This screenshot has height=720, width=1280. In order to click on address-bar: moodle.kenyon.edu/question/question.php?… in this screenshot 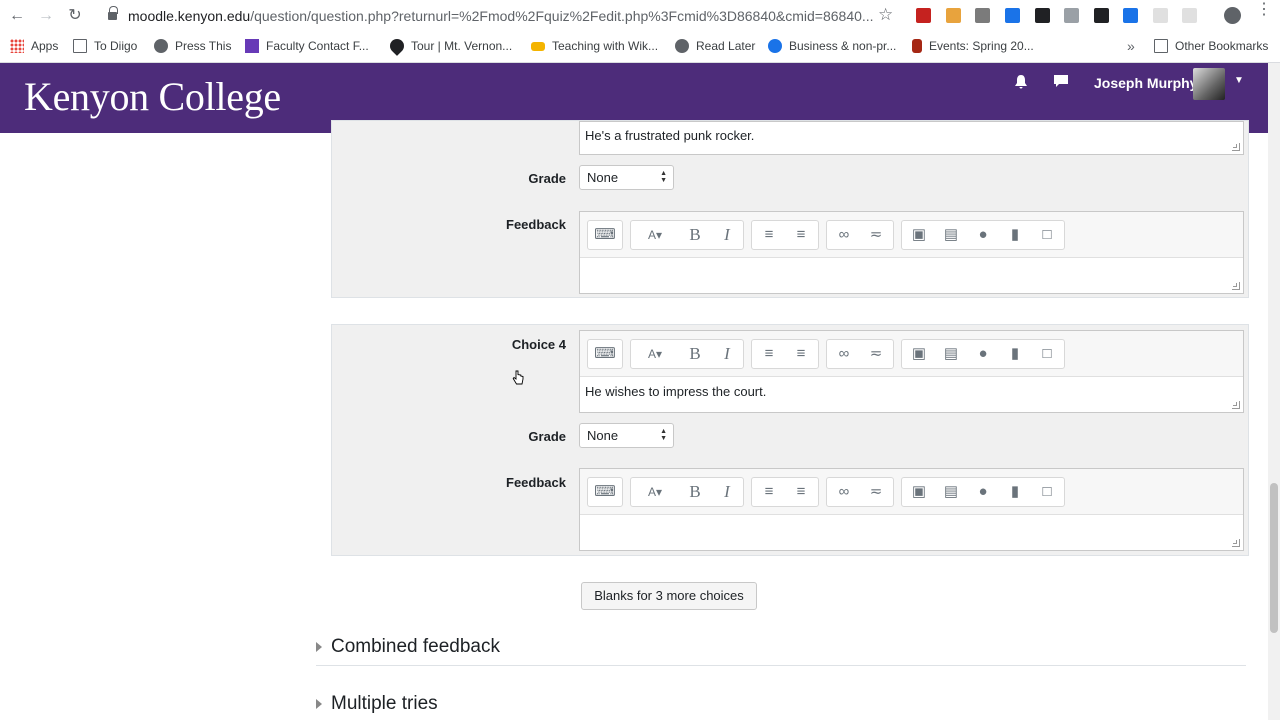, I will do `click(500, 16)`.